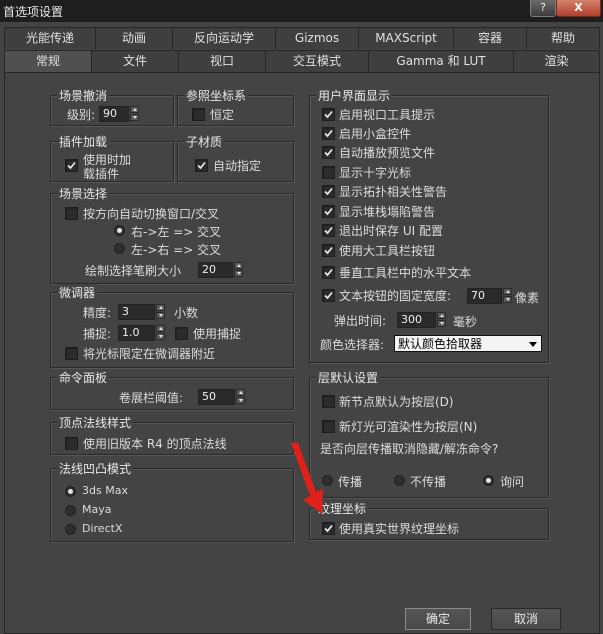 Image resolution: width=603 pixels, height=634 pixels. Describe the element at coordinates (328, 401) in the screenshot. I see `new-node-by-layer-checkbox` at that location.